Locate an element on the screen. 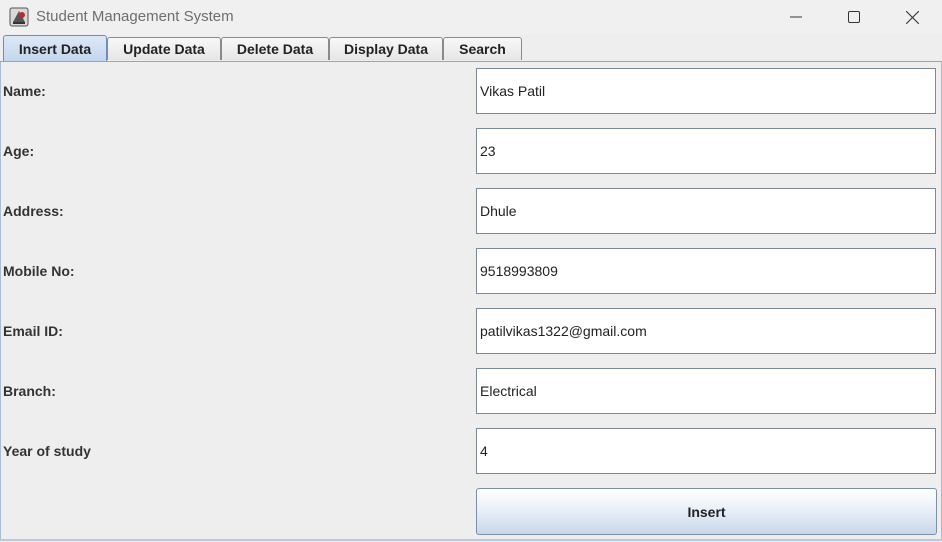 This screenshot has width=942, height=542. tab-search: Search is located at coordinates (482, 48).